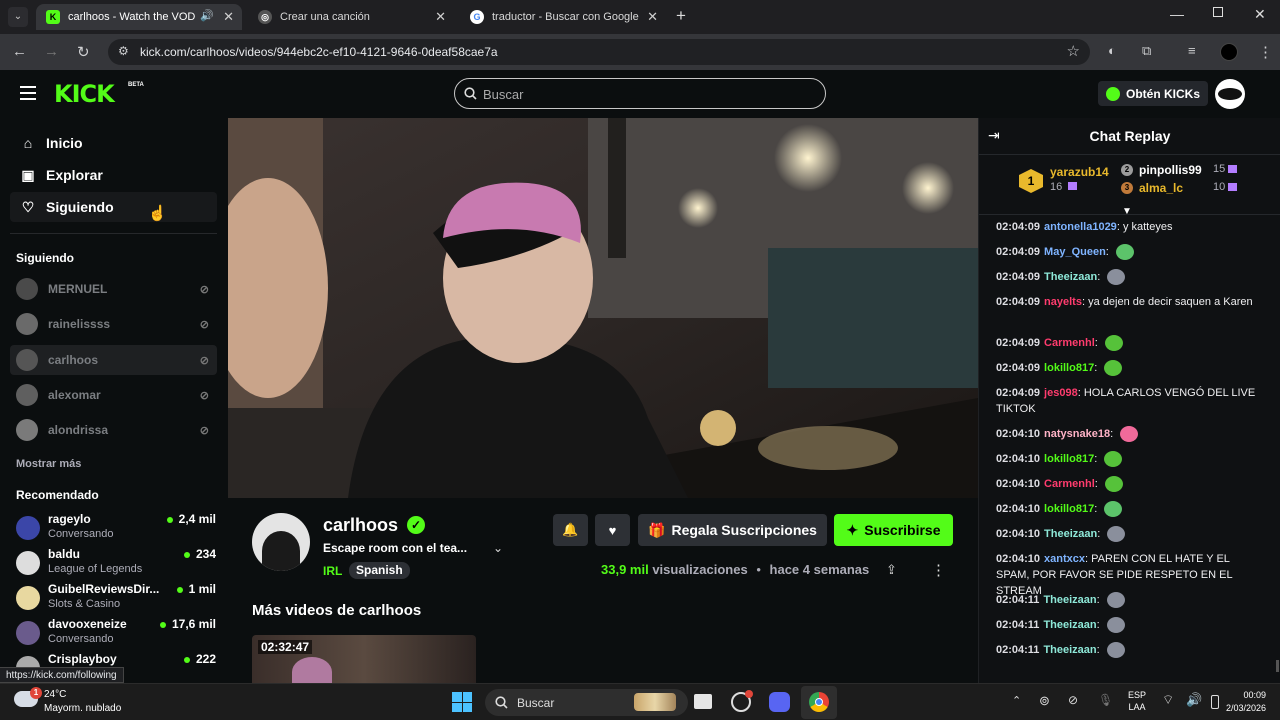 This screenshot has width=1280, height=720. What do you see at coordinates (1192, 50) in the screenshot?
I see `media-control-icon: ≡` at bounding box center [1192, 50].